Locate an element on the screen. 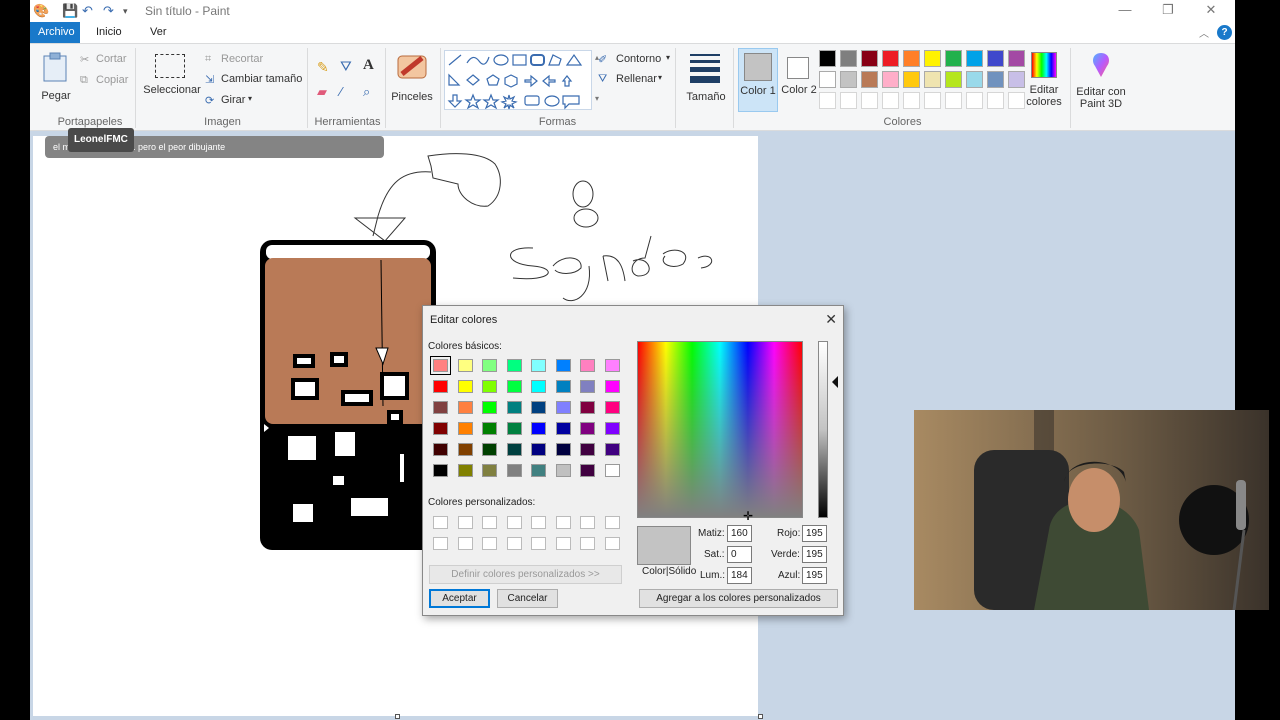 Image resolution: width=1280 pixels, height=720 pixels. green-input: 195 is located at coordinates (814, 554).